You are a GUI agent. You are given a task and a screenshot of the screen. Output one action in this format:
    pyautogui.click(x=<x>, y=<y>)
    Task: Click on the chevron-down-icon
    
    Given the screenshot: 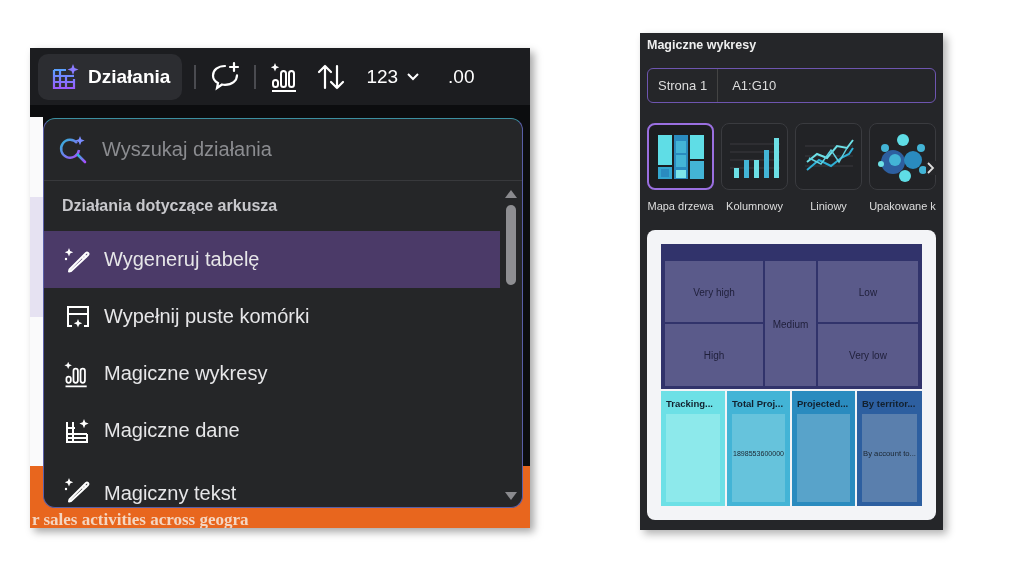 What is the action you would take?
    pyautogui.click(x=413, y=76)
    